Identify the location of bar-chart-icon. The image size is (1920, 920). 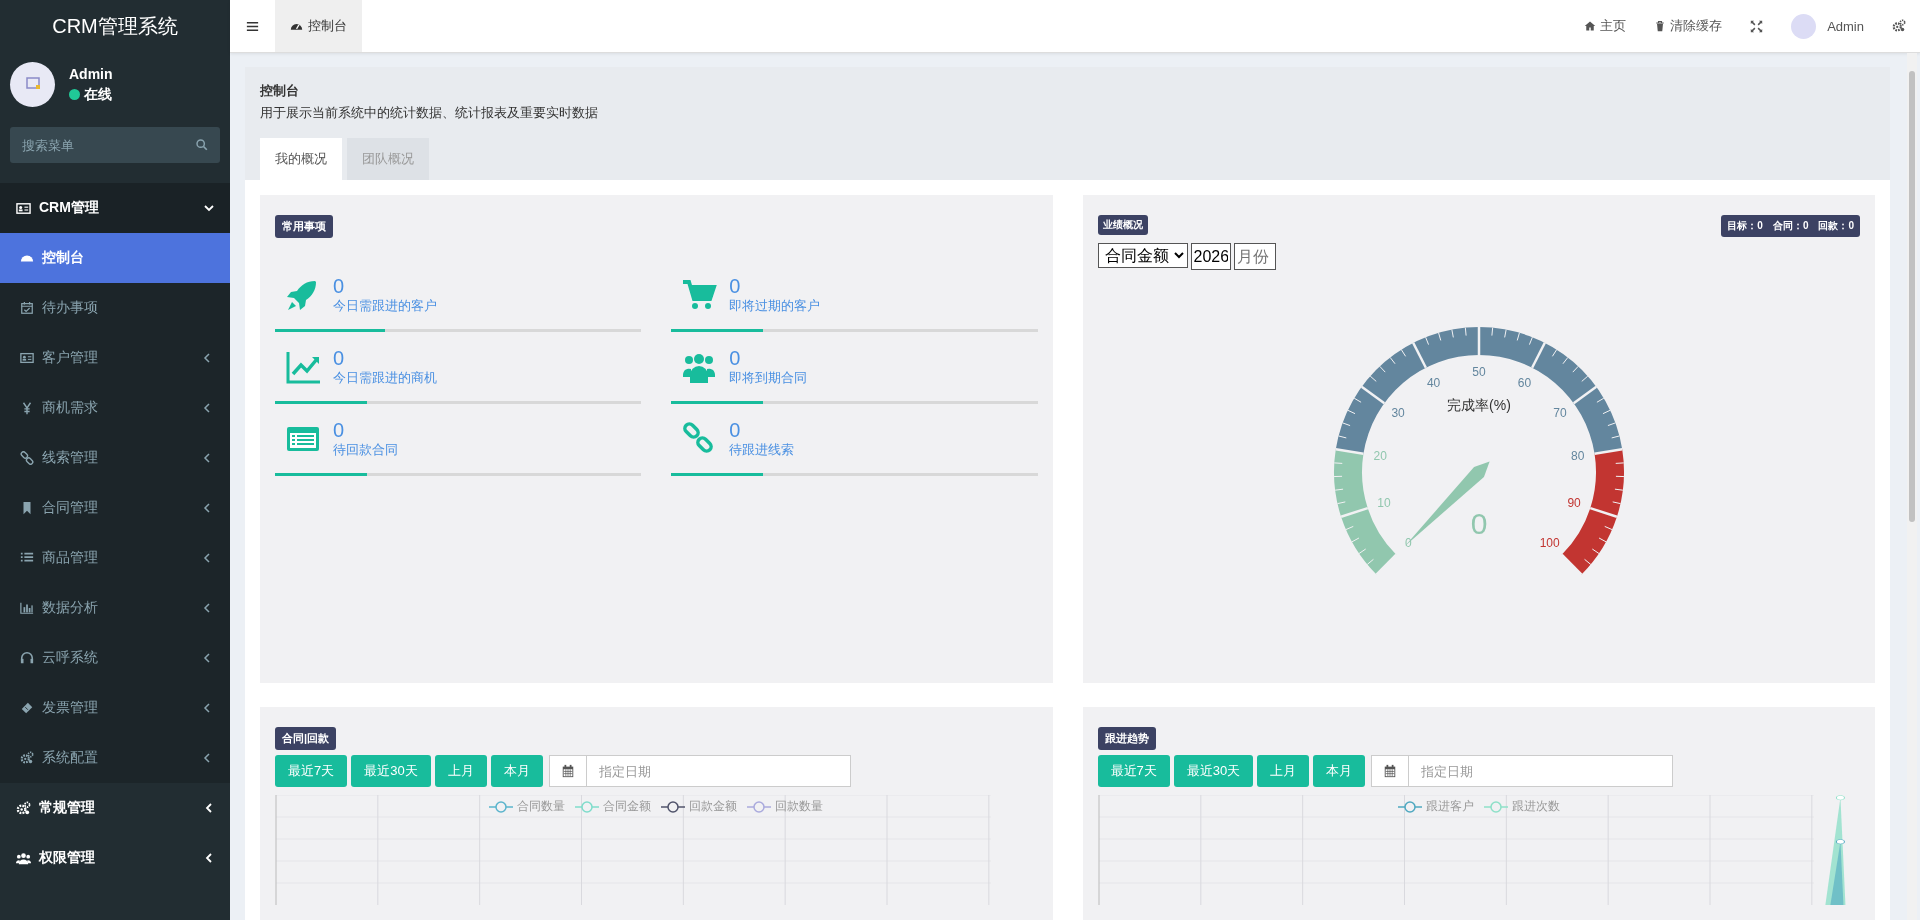
(27, 608).